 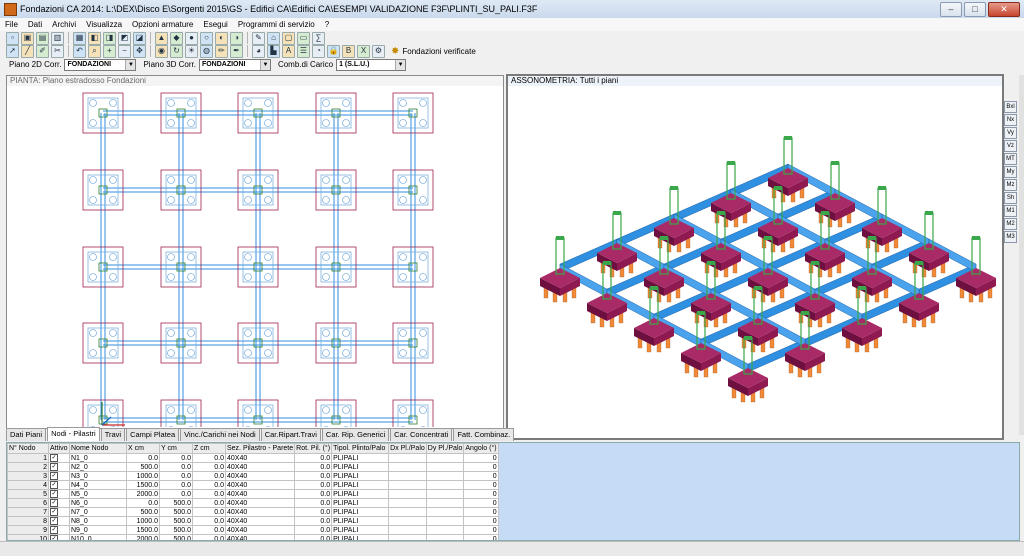 What do you see at coordinates (258, 38) in the screenshot?
I see `text-icon: ✎` at bounding box center [258, 38].